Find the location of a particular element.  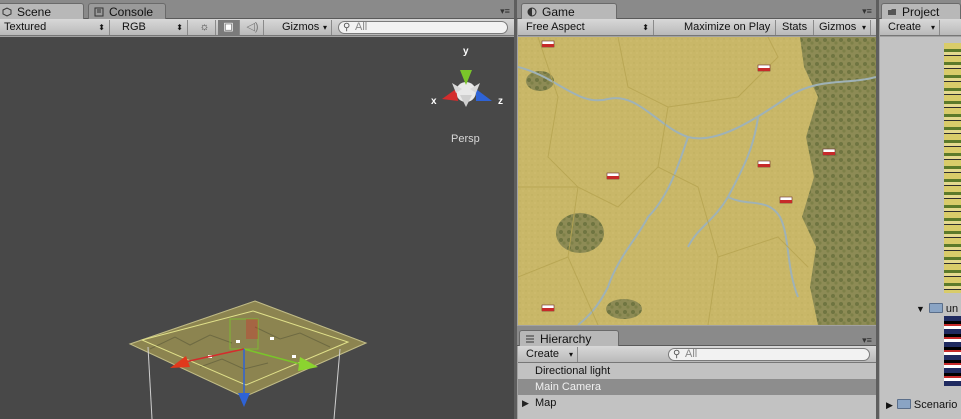

scene-toolbar: Textured ⬍ RGB ⬍ ☼ ▣ ◁) Gizmos ▾ ⚲ All is located at coordinates (257, 27).